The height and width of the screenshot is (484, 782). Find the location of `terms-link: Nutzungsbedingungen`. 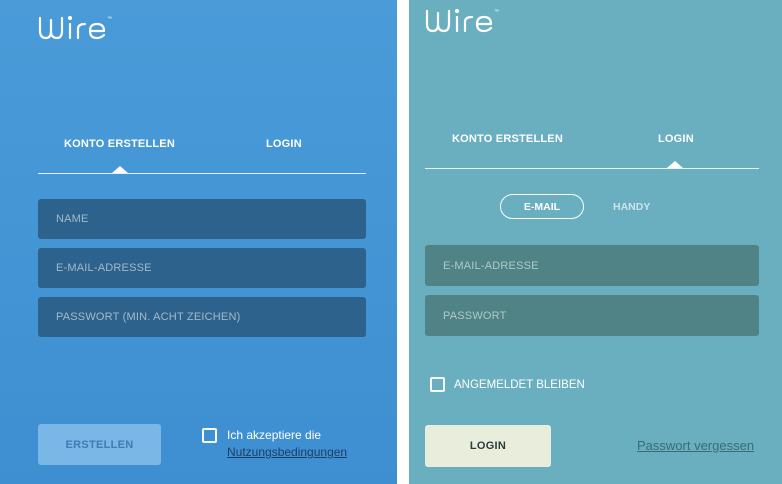

terms-link: Nutzungsbedingungen is located at coordinates (287, 452).